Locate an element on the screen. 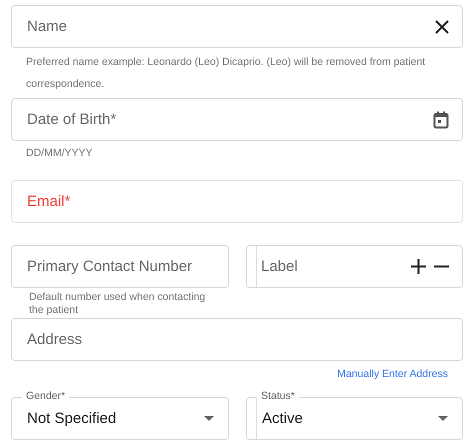 Image resolution: width=471 pixels, height=446 pixels. select-value: Active is located at coordinates (283, 418).